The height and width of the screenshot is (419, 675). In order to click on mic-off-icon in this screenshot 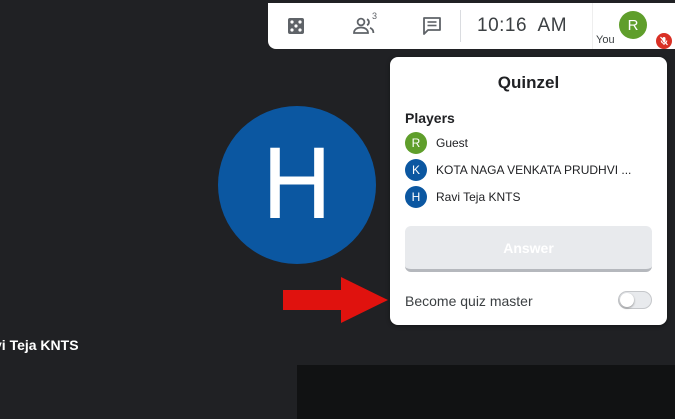, I will do `click(664, 41)`.